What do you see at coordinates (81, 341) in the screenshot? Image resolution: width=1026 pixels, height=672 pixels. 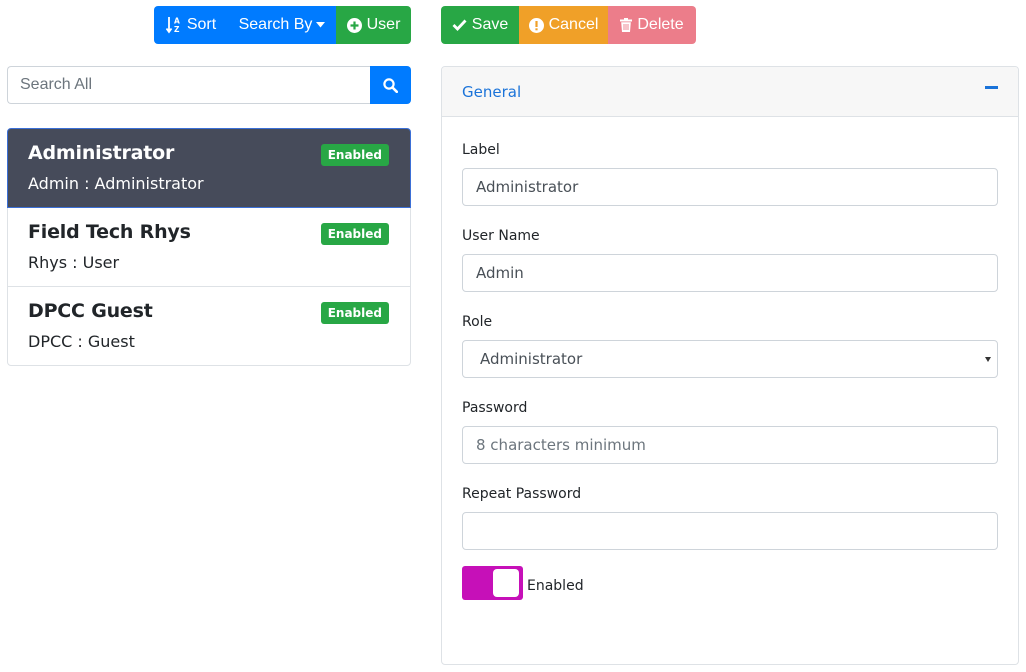 I see `user-subtitle: DPCC : Guest` at bounding box center [81, 341].